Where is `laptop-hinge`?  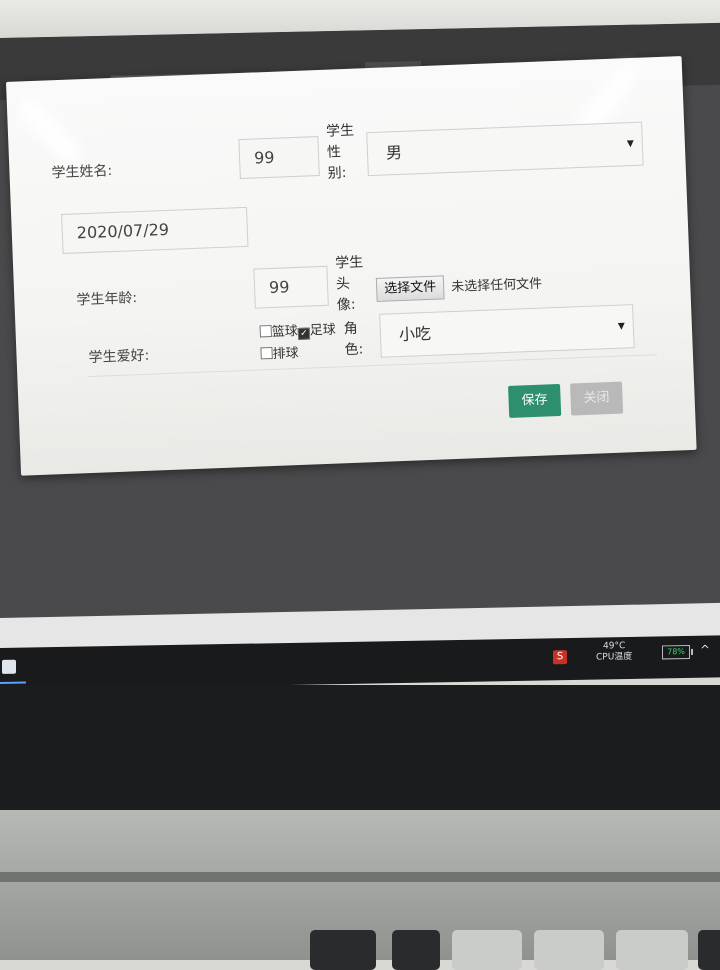
laptop-hinge is located at coordinates (360, 750).